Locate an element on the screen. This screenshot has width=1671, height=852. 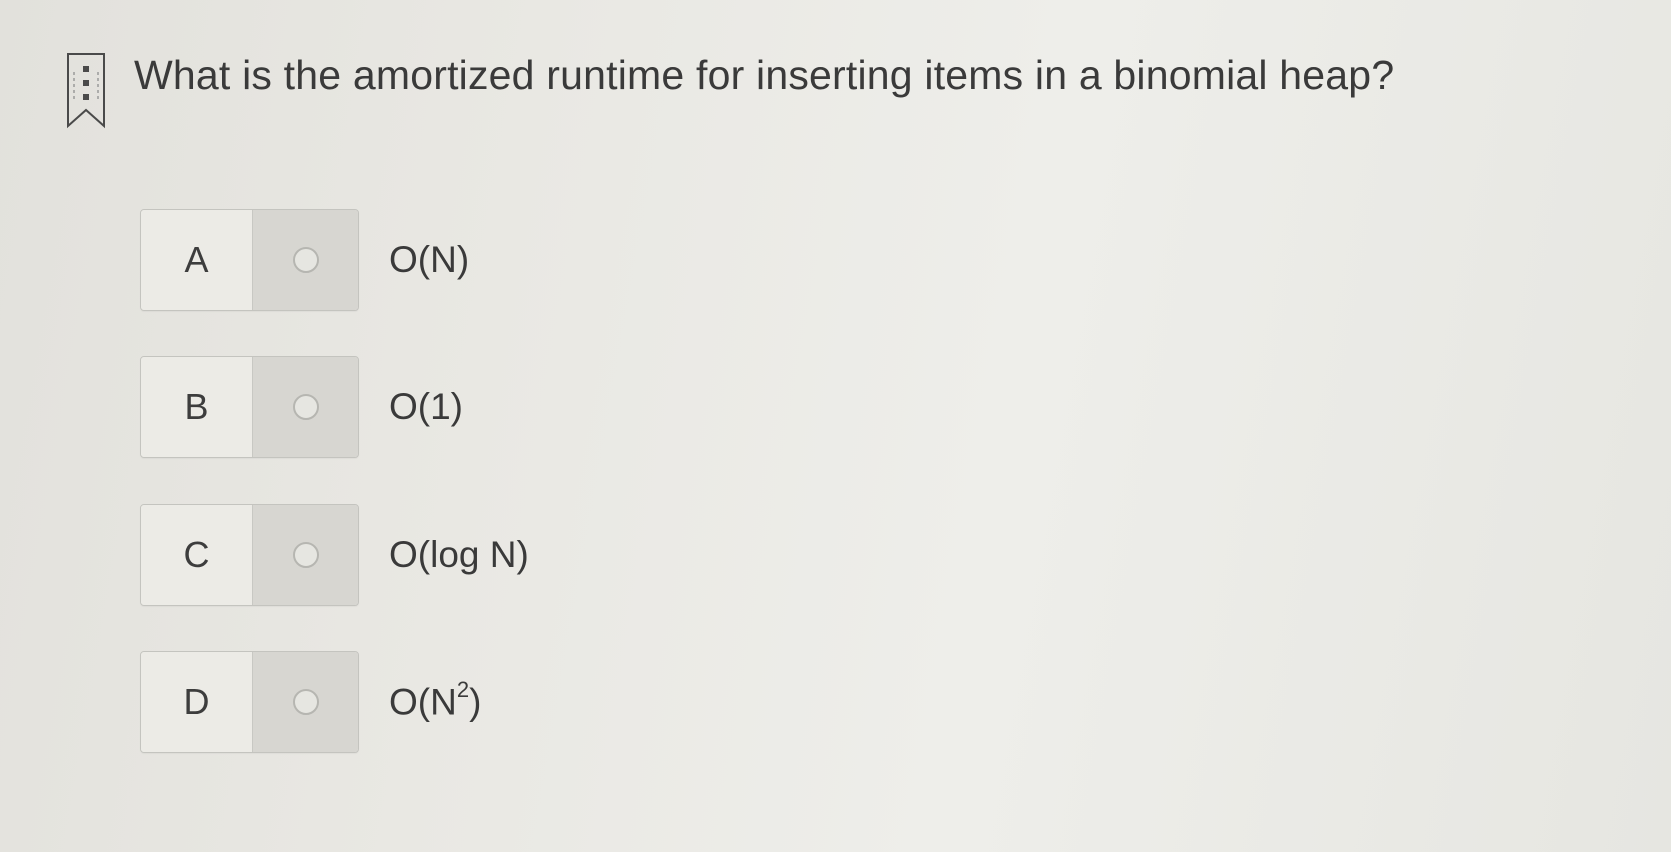
option-a-text: O(N) is located at coordinates (429, 259).